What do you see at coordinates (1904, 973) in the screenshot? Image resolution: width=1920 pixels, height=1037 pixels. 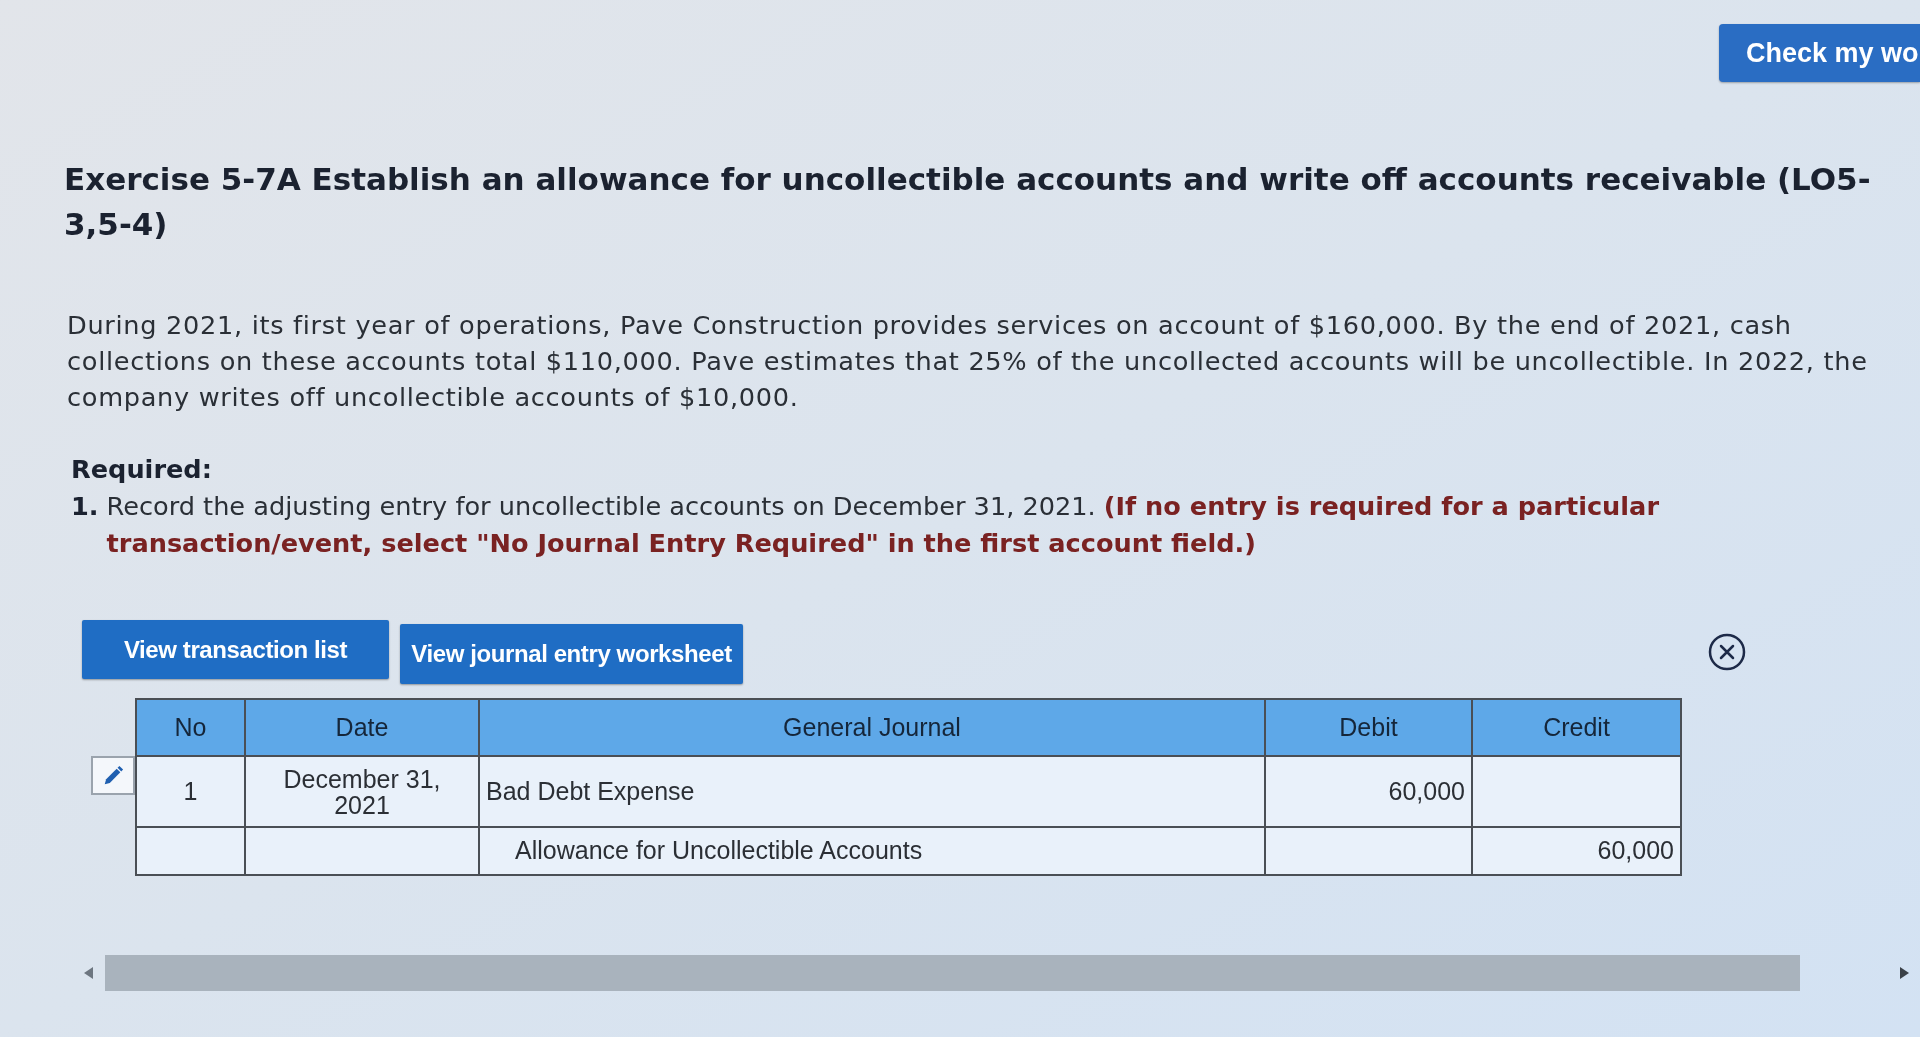 I see `scroll-right-icon` at bounding box center [1904, 973].